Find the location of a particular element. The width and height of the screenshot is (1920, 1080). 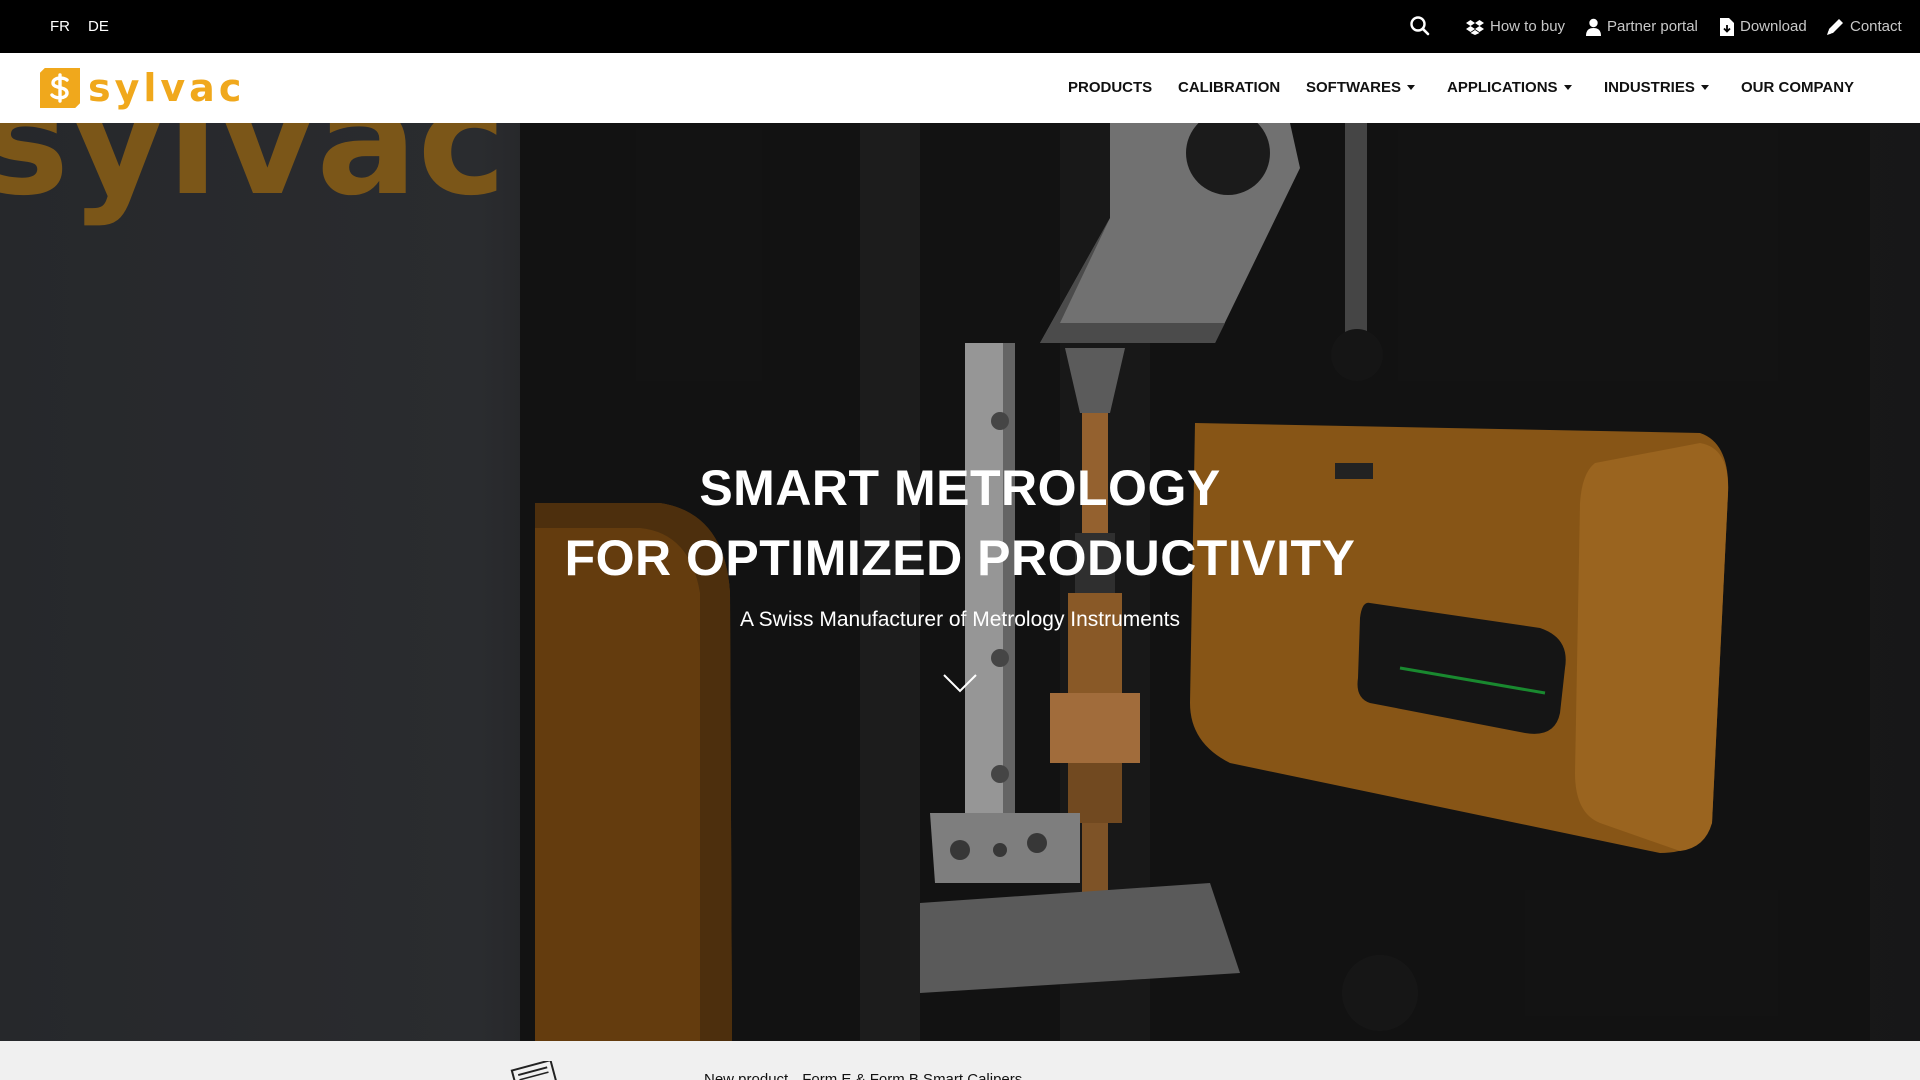

nav-products: PRODUCTS is located at coordinates (1110, 88).